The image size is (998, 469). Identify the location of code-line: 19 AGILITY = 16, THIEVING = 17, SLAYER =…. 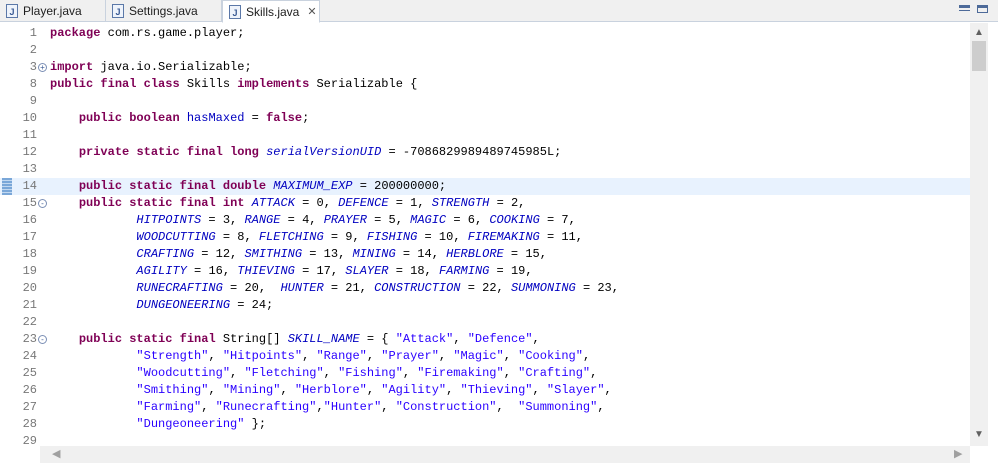
(485, 271).